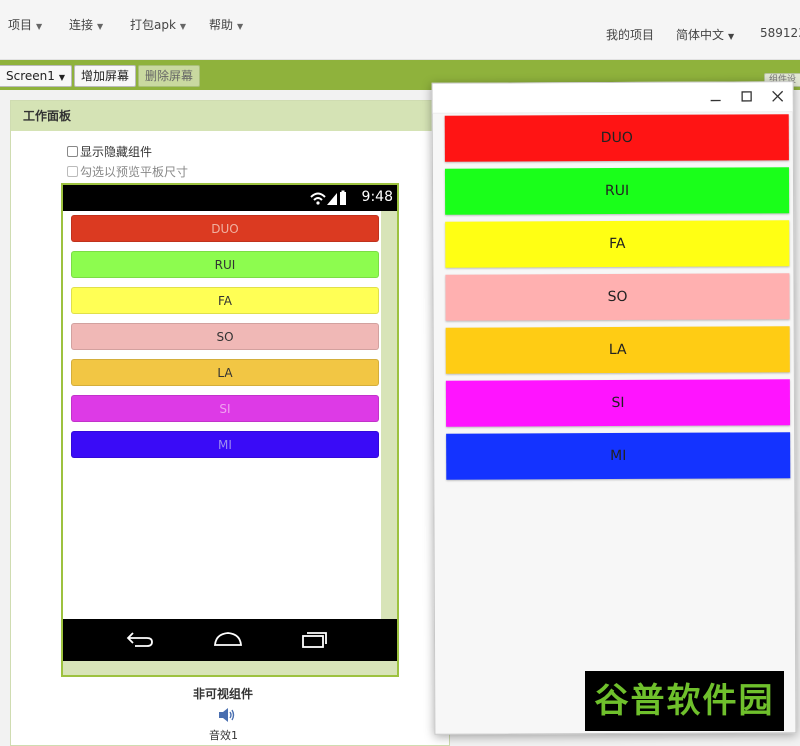 This screenshot has width=800, height=746. Describe the element at coordinates (72, 171) in the screenshot. I see `tablet-preview-checkbox` at that location.